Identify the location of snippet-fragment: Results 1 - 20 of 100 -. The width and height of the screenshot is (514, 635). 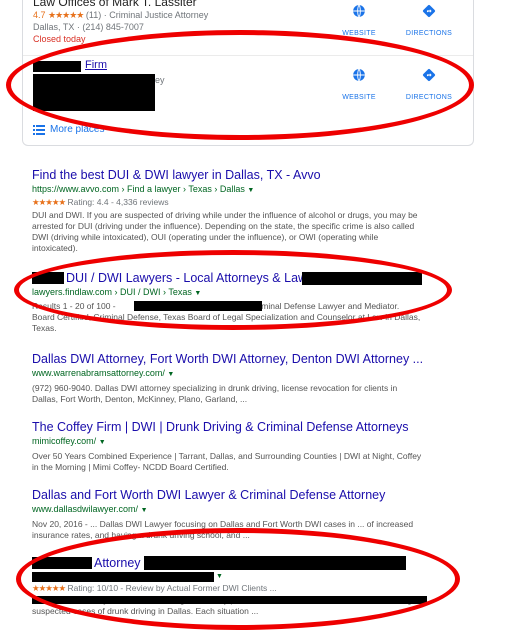
(74, 306).